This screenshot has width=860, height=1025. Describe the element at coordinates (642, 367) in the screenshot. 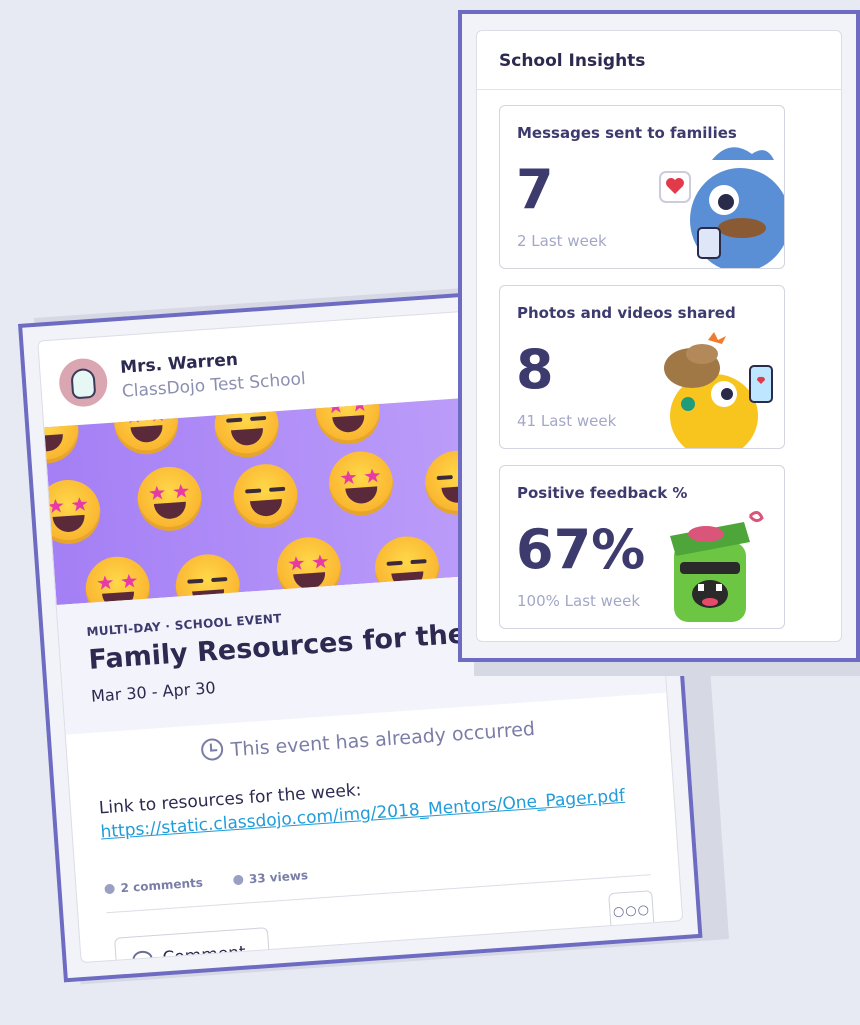

I see `metric-card-photos: Photos and videos shared 8 41 Last week` at that location.